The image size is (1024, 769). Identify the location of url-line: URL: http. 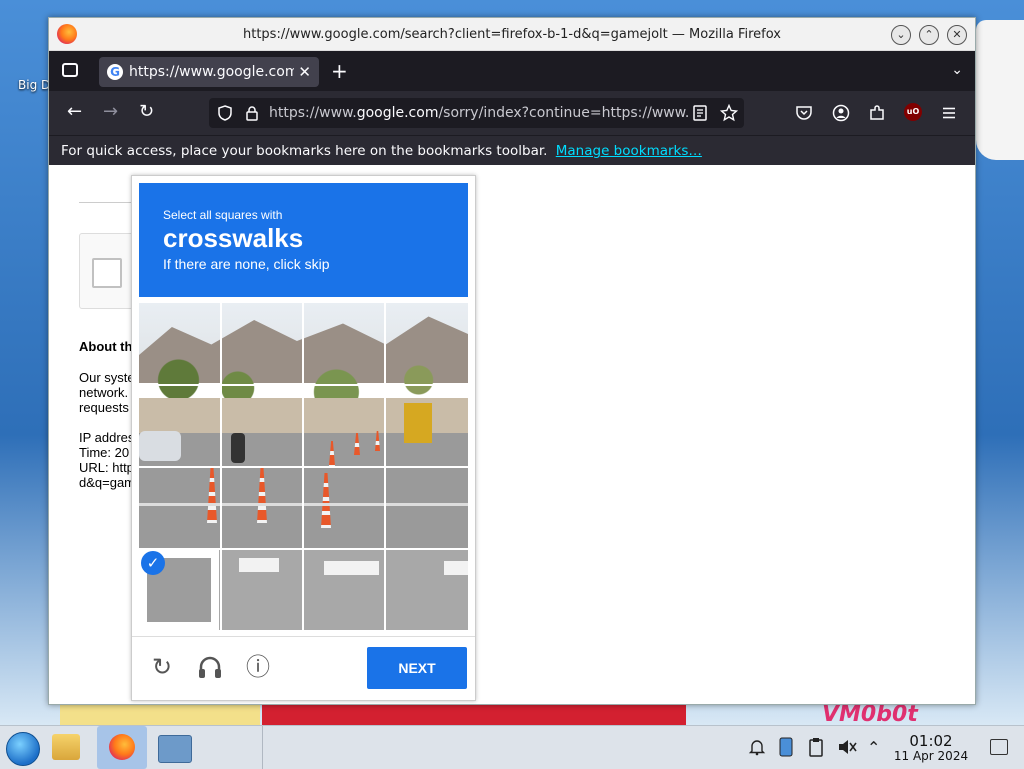
(106, 467).